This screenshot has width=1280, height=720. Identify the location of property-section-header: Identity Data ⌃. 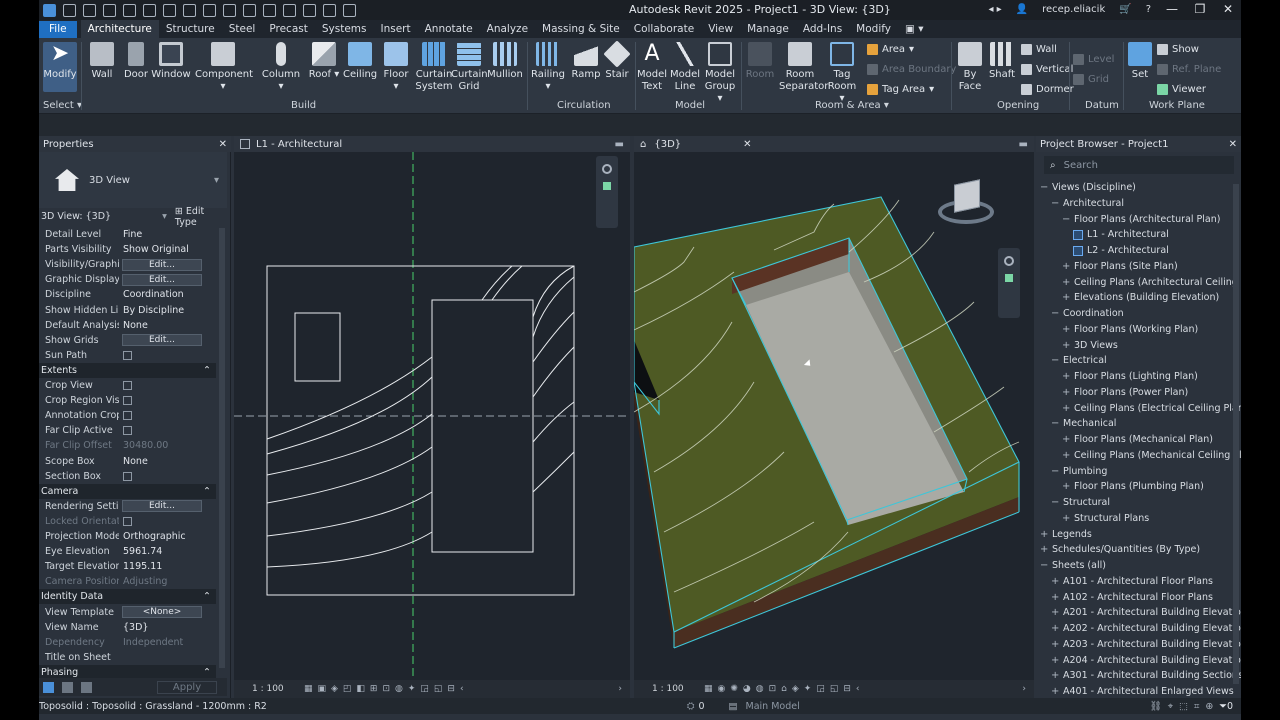
(127, 597).